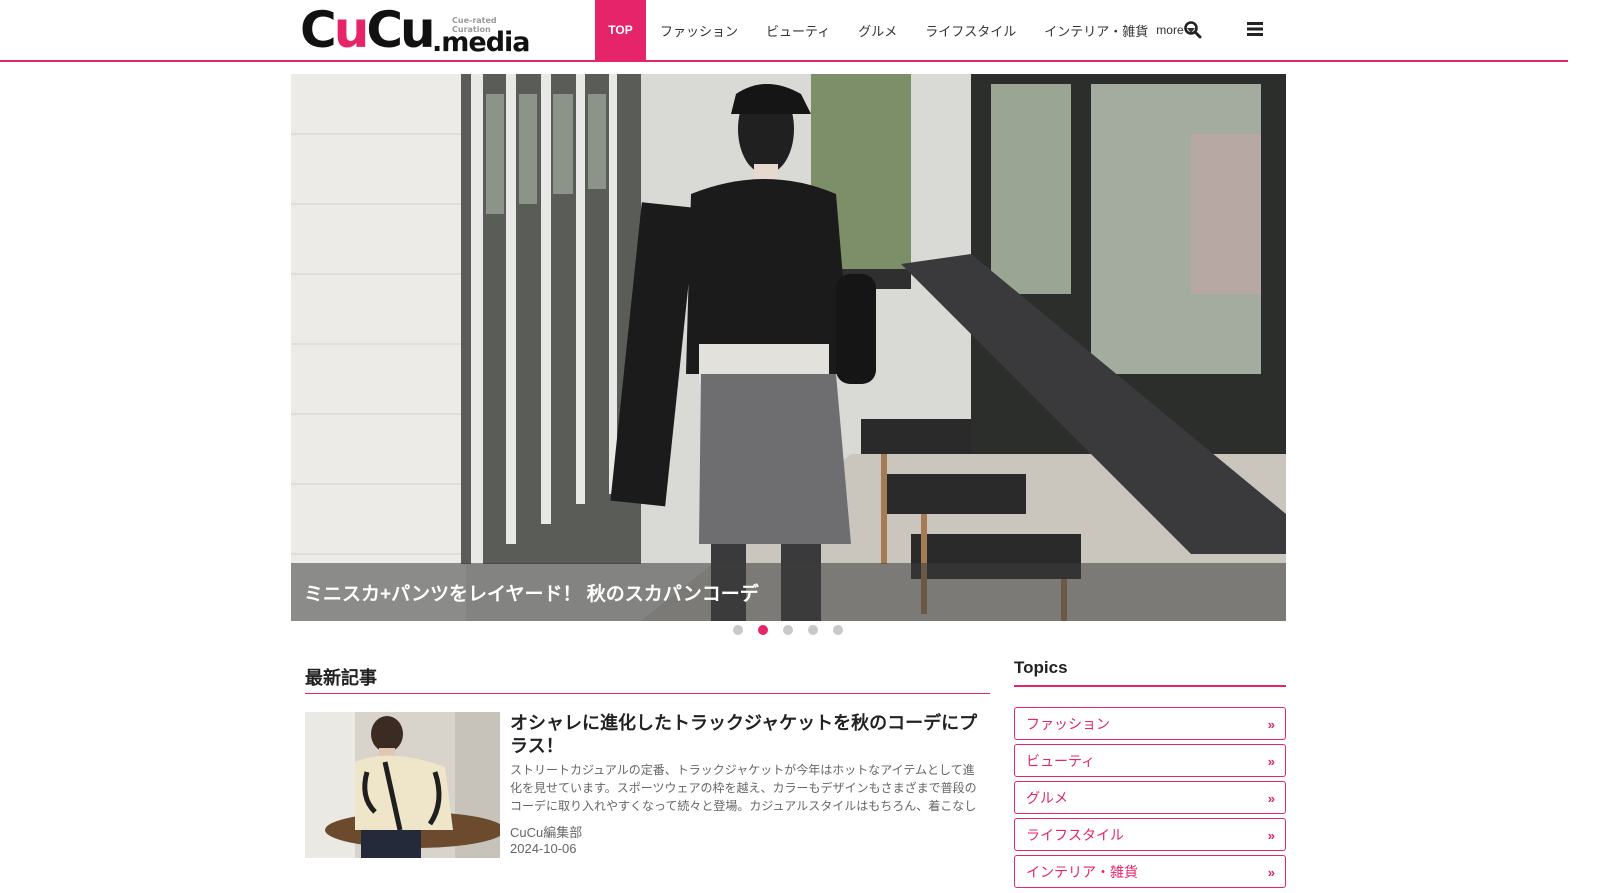 The image size is (1613, 893). Describe the element at coordinates (699, 30) in the screenshot. I see `nav-item-fashion: ファッション` at that location.